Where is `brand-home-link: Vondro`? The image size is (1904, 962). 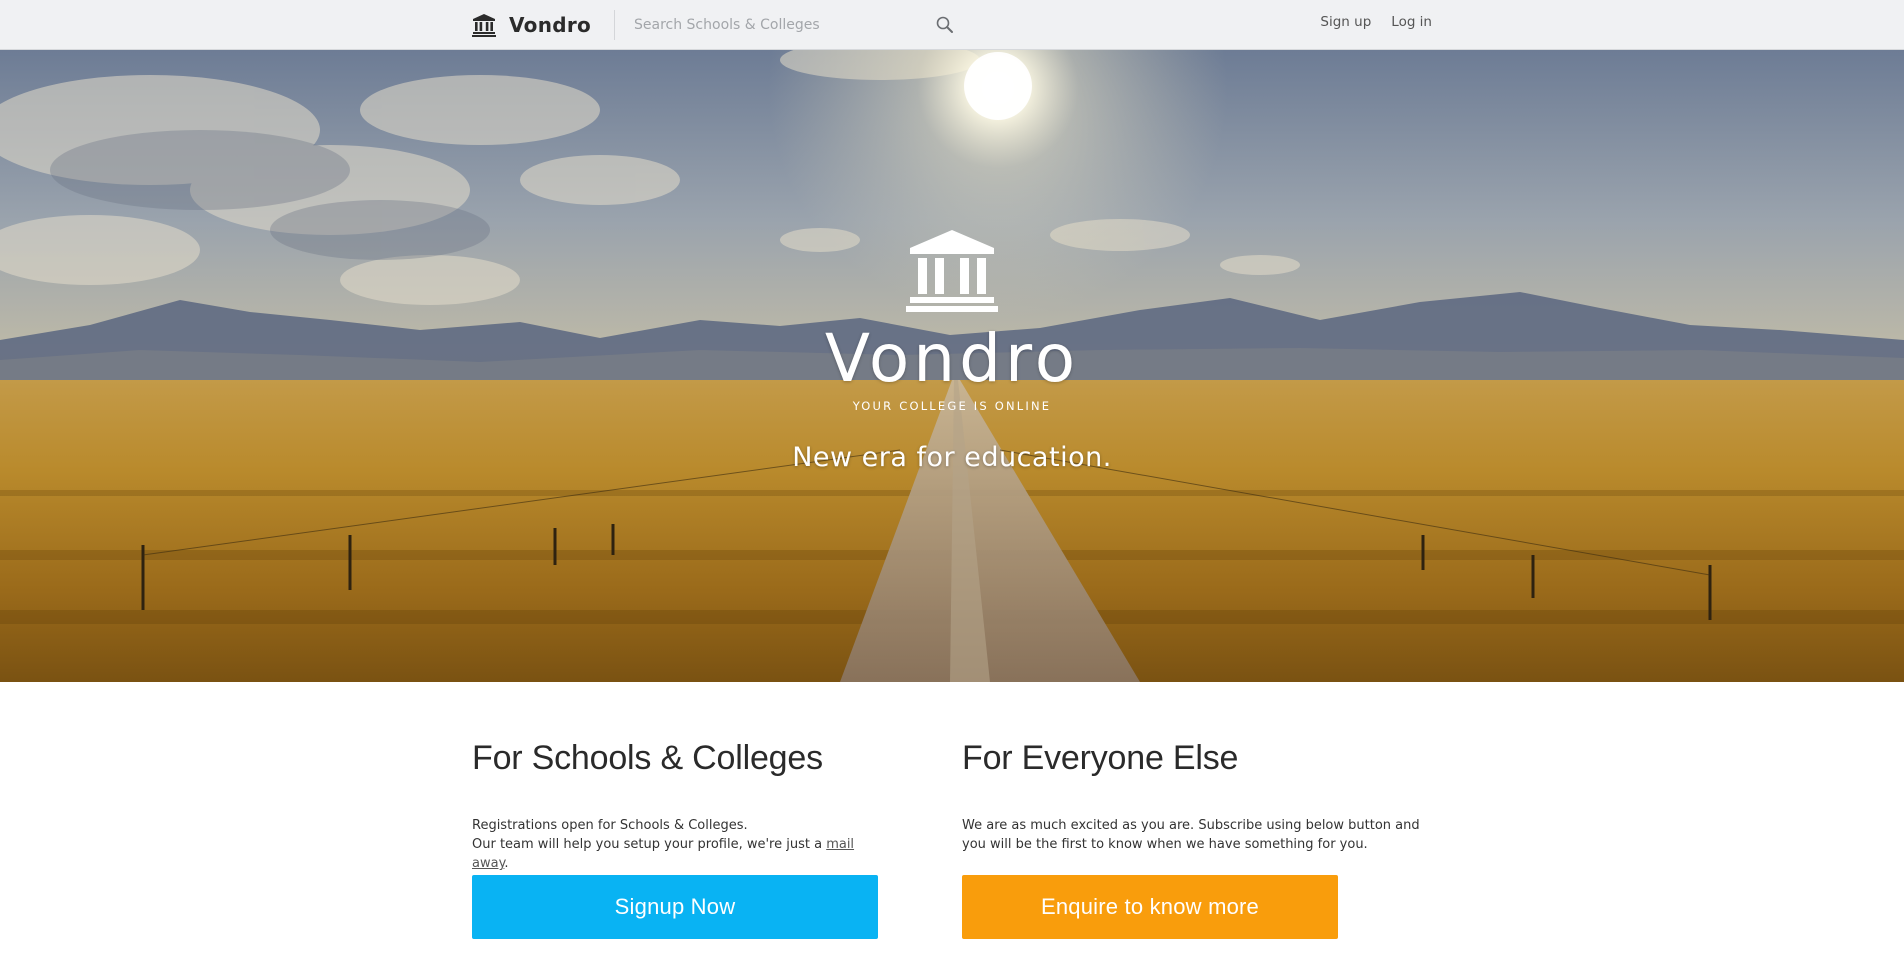 brand-home-link: Vondro is located at coordinates (531, 25).